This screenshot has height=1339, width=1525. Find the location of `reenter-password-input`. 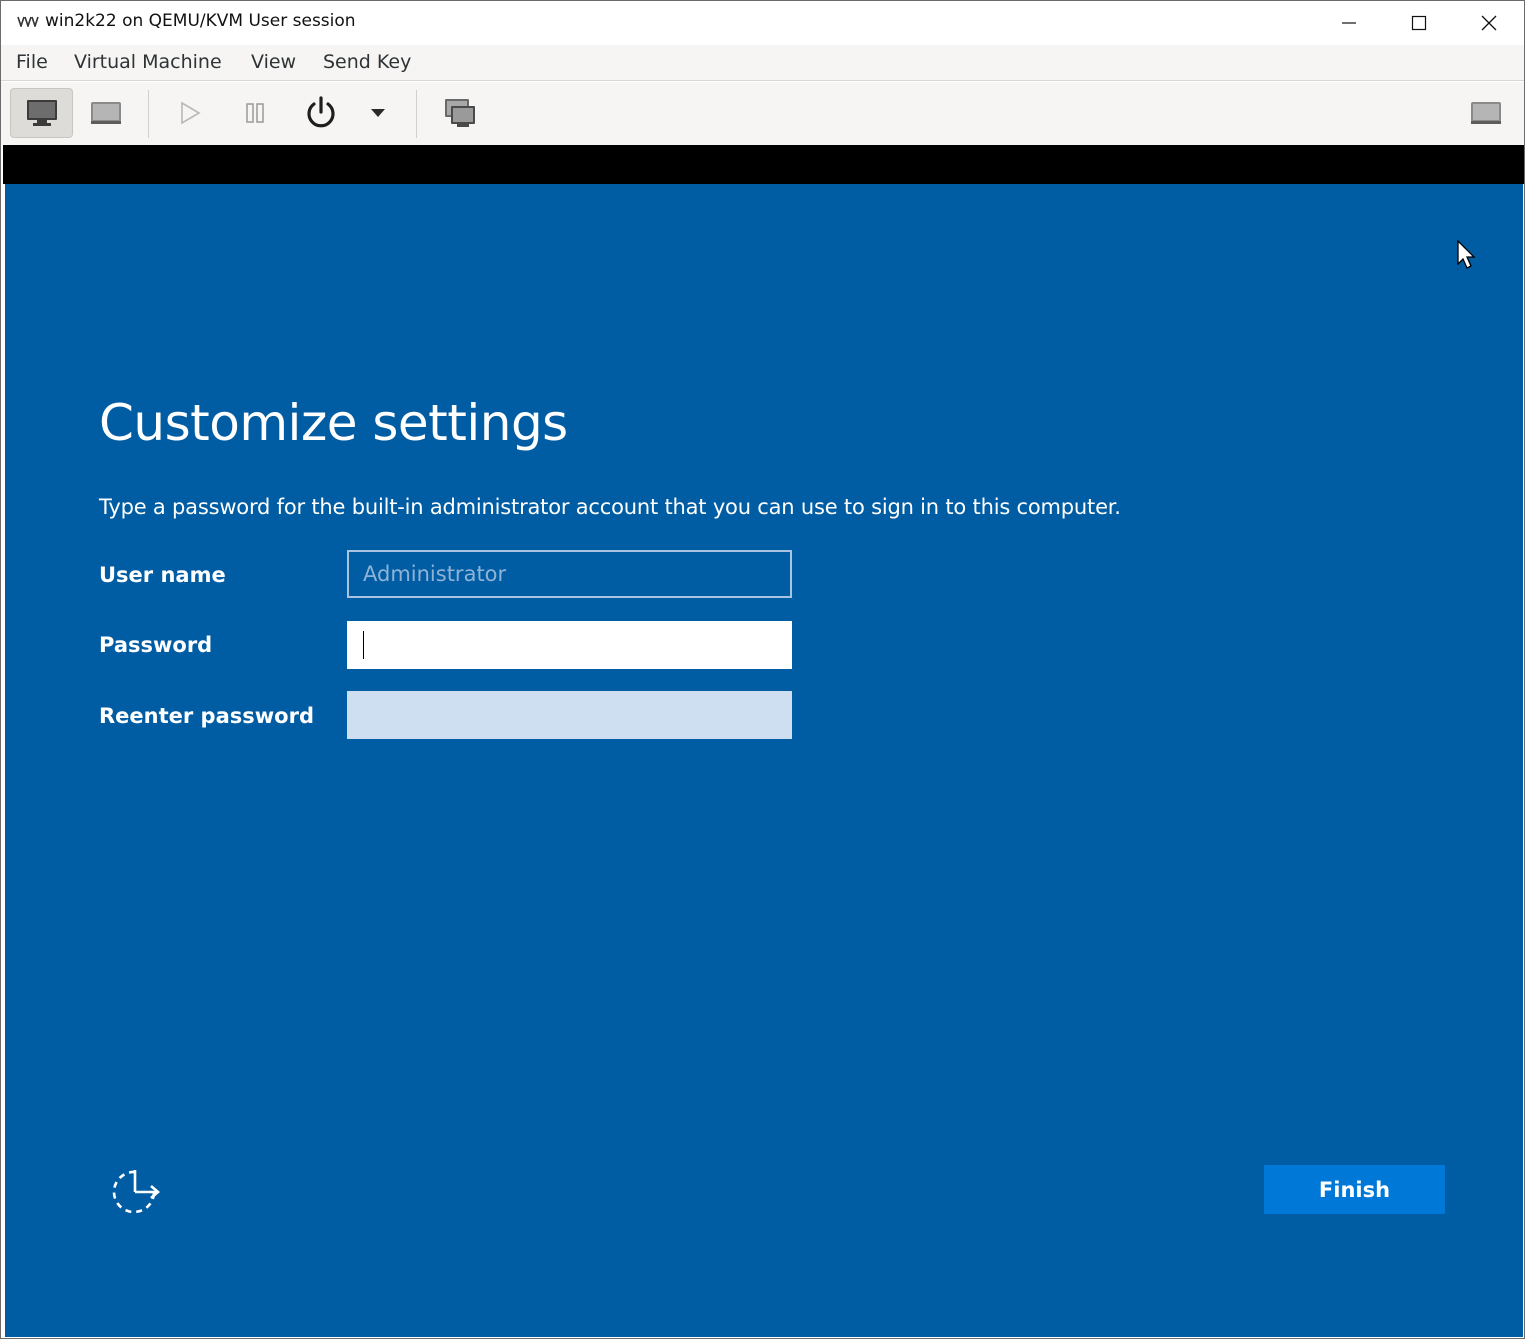

reenter-password-input is located at coordinates (569, 715).